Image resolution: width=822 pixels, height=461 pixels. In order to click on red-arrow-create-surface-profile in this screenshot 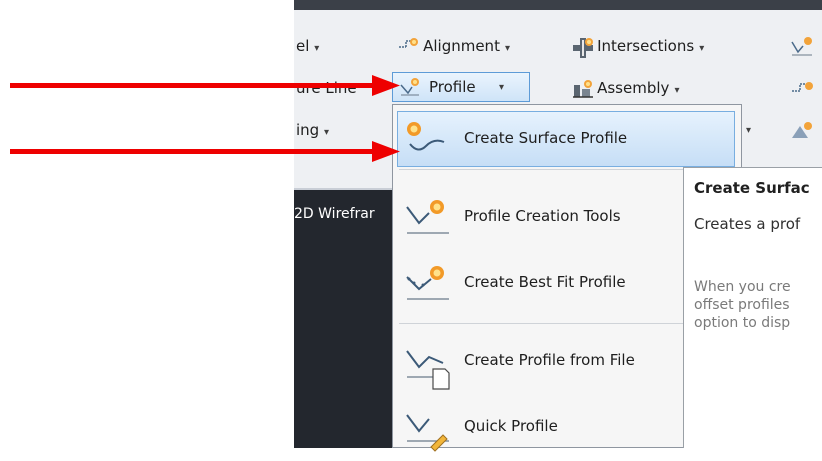, I will do `click(205, 154)`.